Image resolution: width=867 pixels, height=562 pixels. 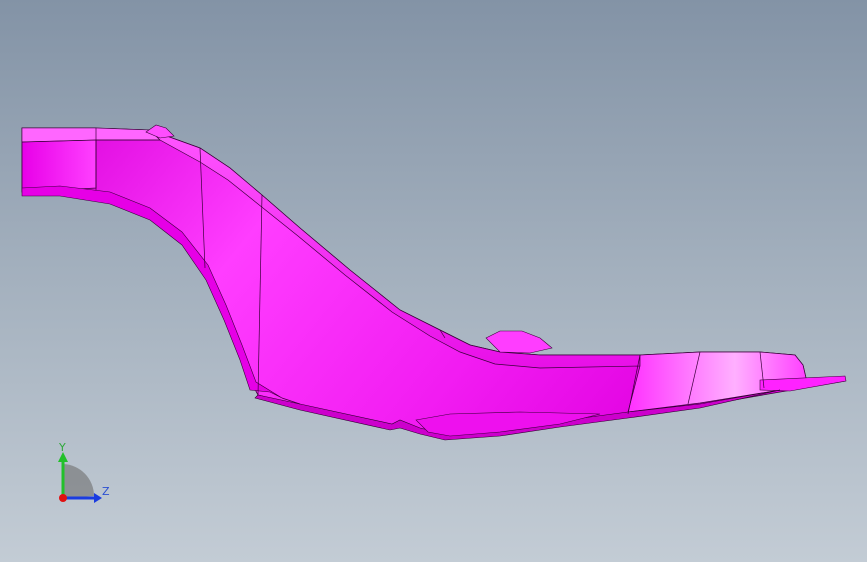 I want to click on orientation-triad, so click(x=84, y=476).